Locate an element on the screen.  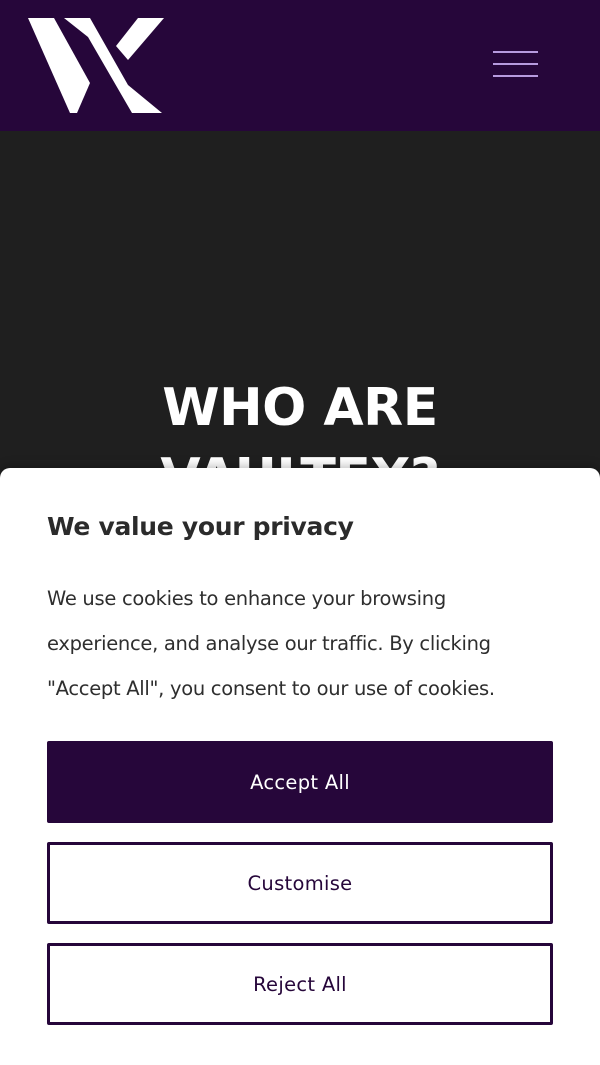
vx-logo-icon is located at coordinates (96, 65).